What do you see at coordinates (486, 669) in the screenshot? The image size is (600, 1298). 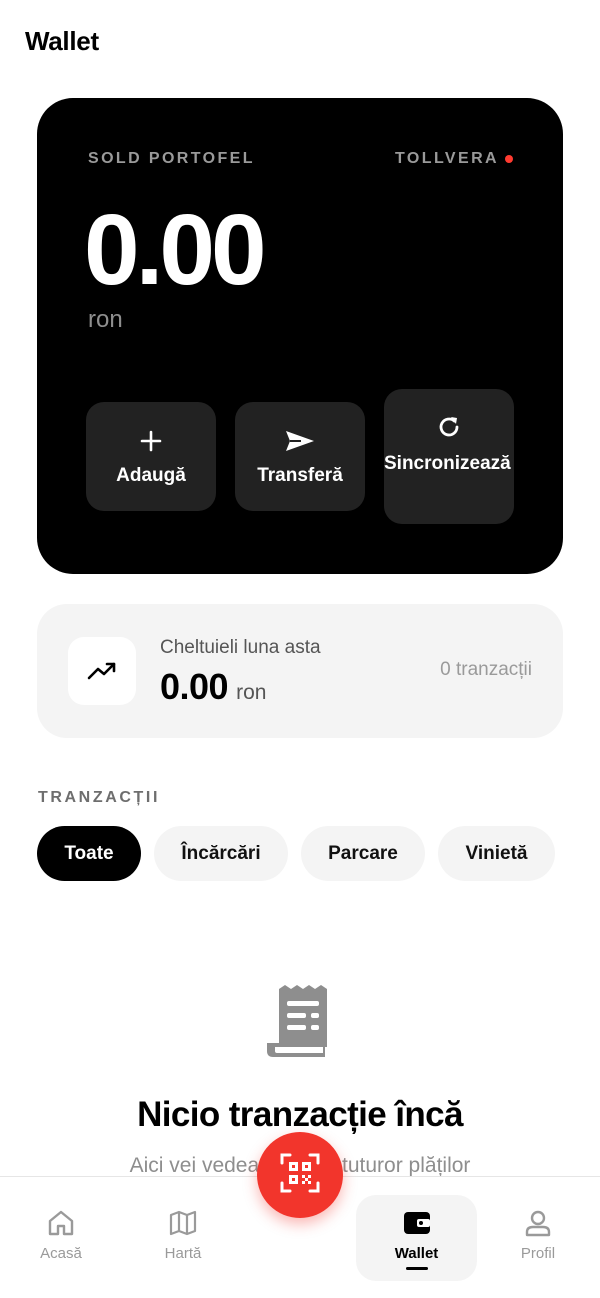 I see `transaction-count: 0 tranzacții` at bounding box center [486, 669].